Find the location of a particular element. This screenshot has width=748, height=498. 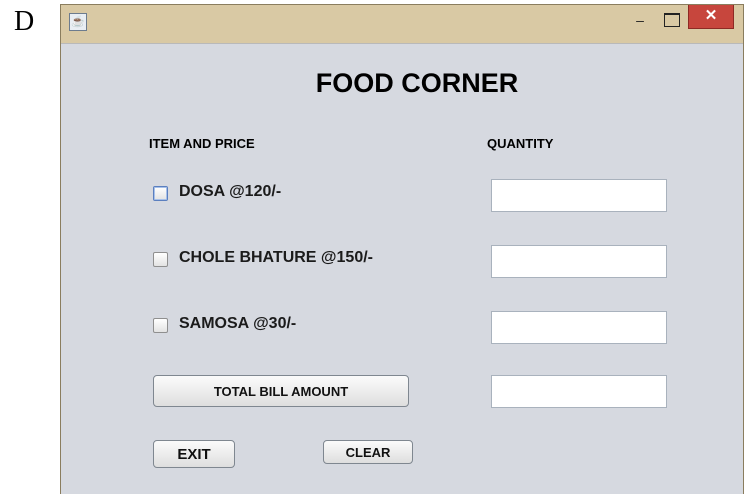

dosa-checkbox is located at coordinates (160, 193).